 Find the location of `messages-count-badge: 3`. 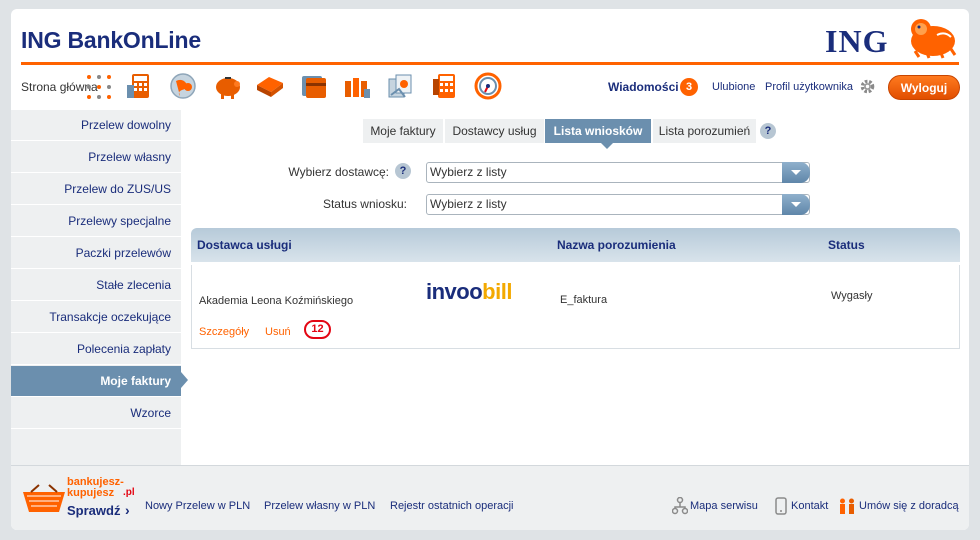

messages-count-badge: 3 is located at coordinates (689, 87).